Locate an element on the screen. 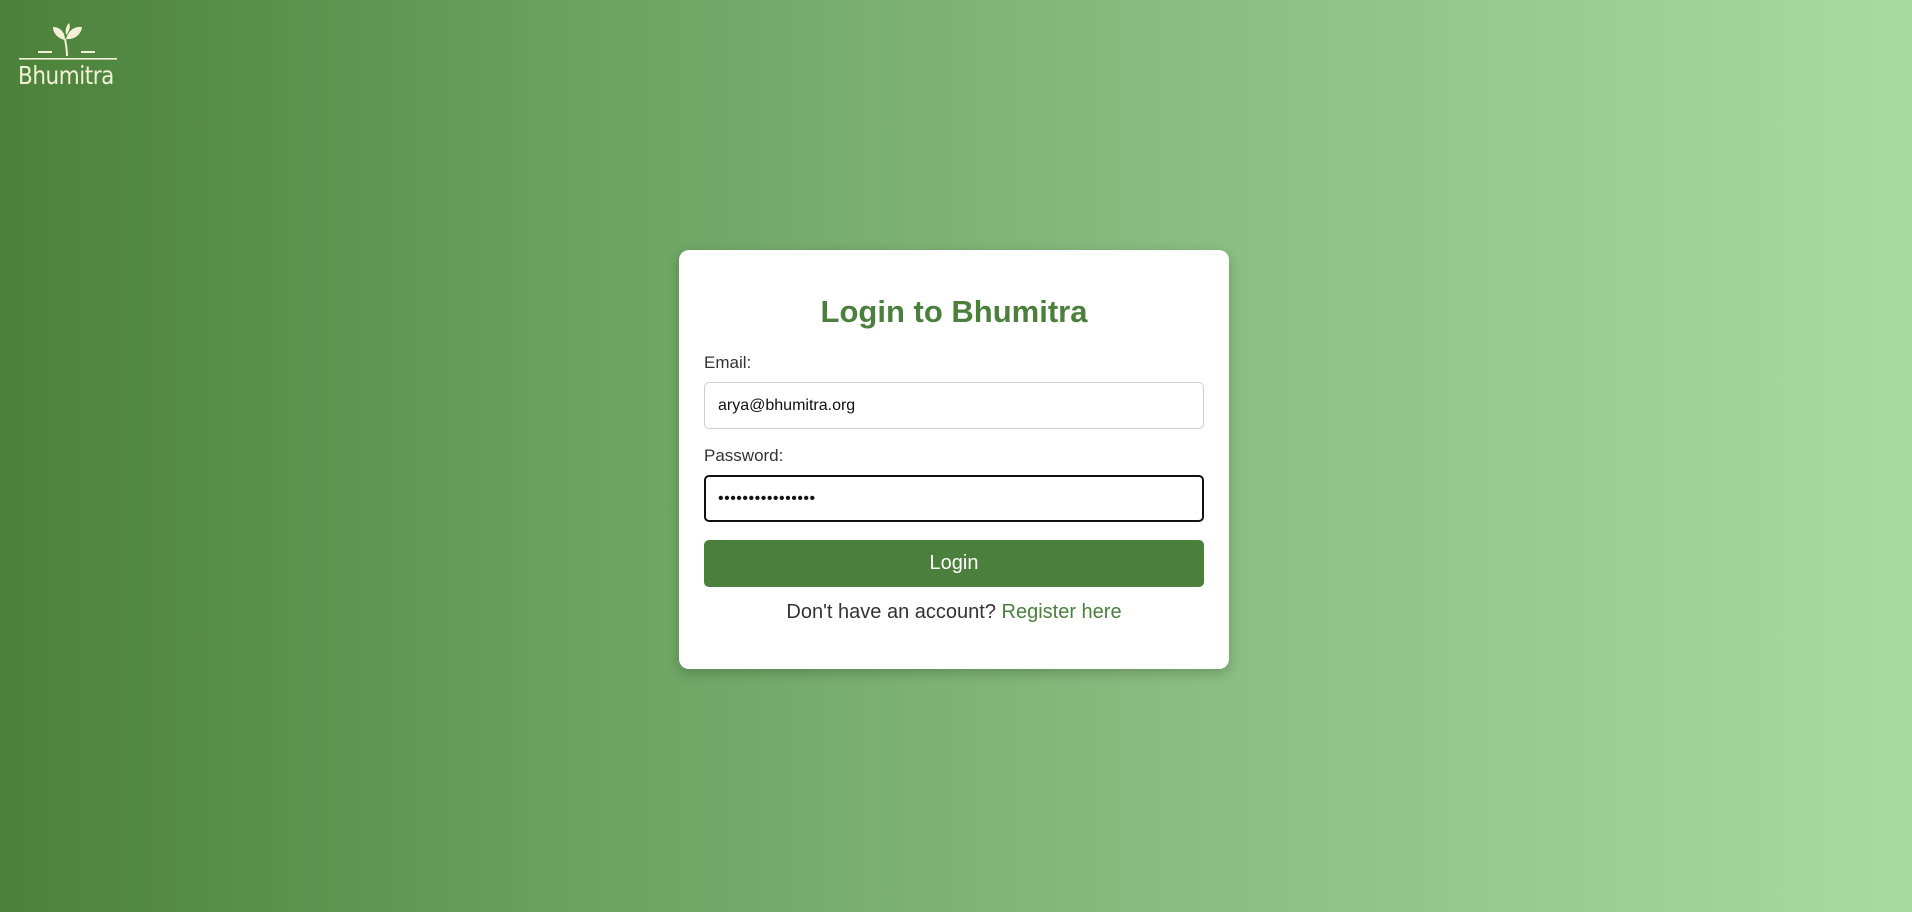 This screenshot has height=912, width=1912. brand-logo: Bhumitra is located at coordinates (68, 57).